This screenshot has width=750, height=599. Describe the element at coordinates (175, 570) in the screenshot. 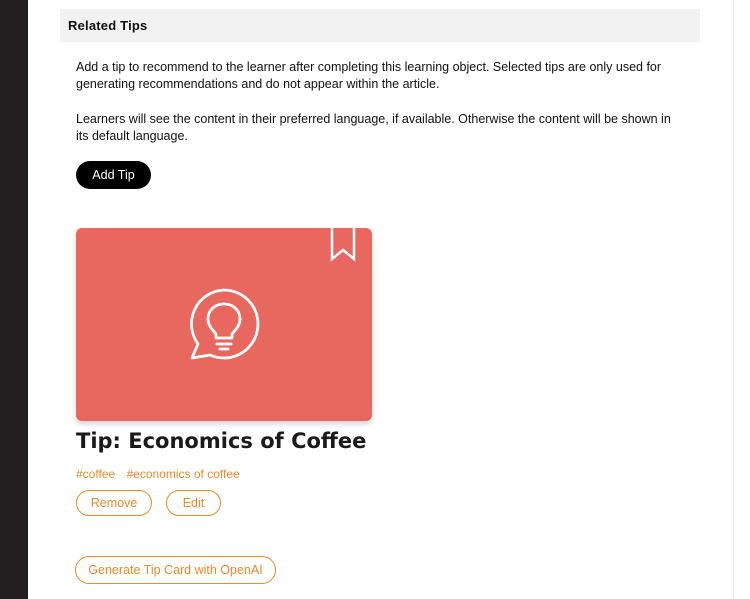

I see `generate-tip-card-button: Generate Tip Card with OpenAI` at that location.